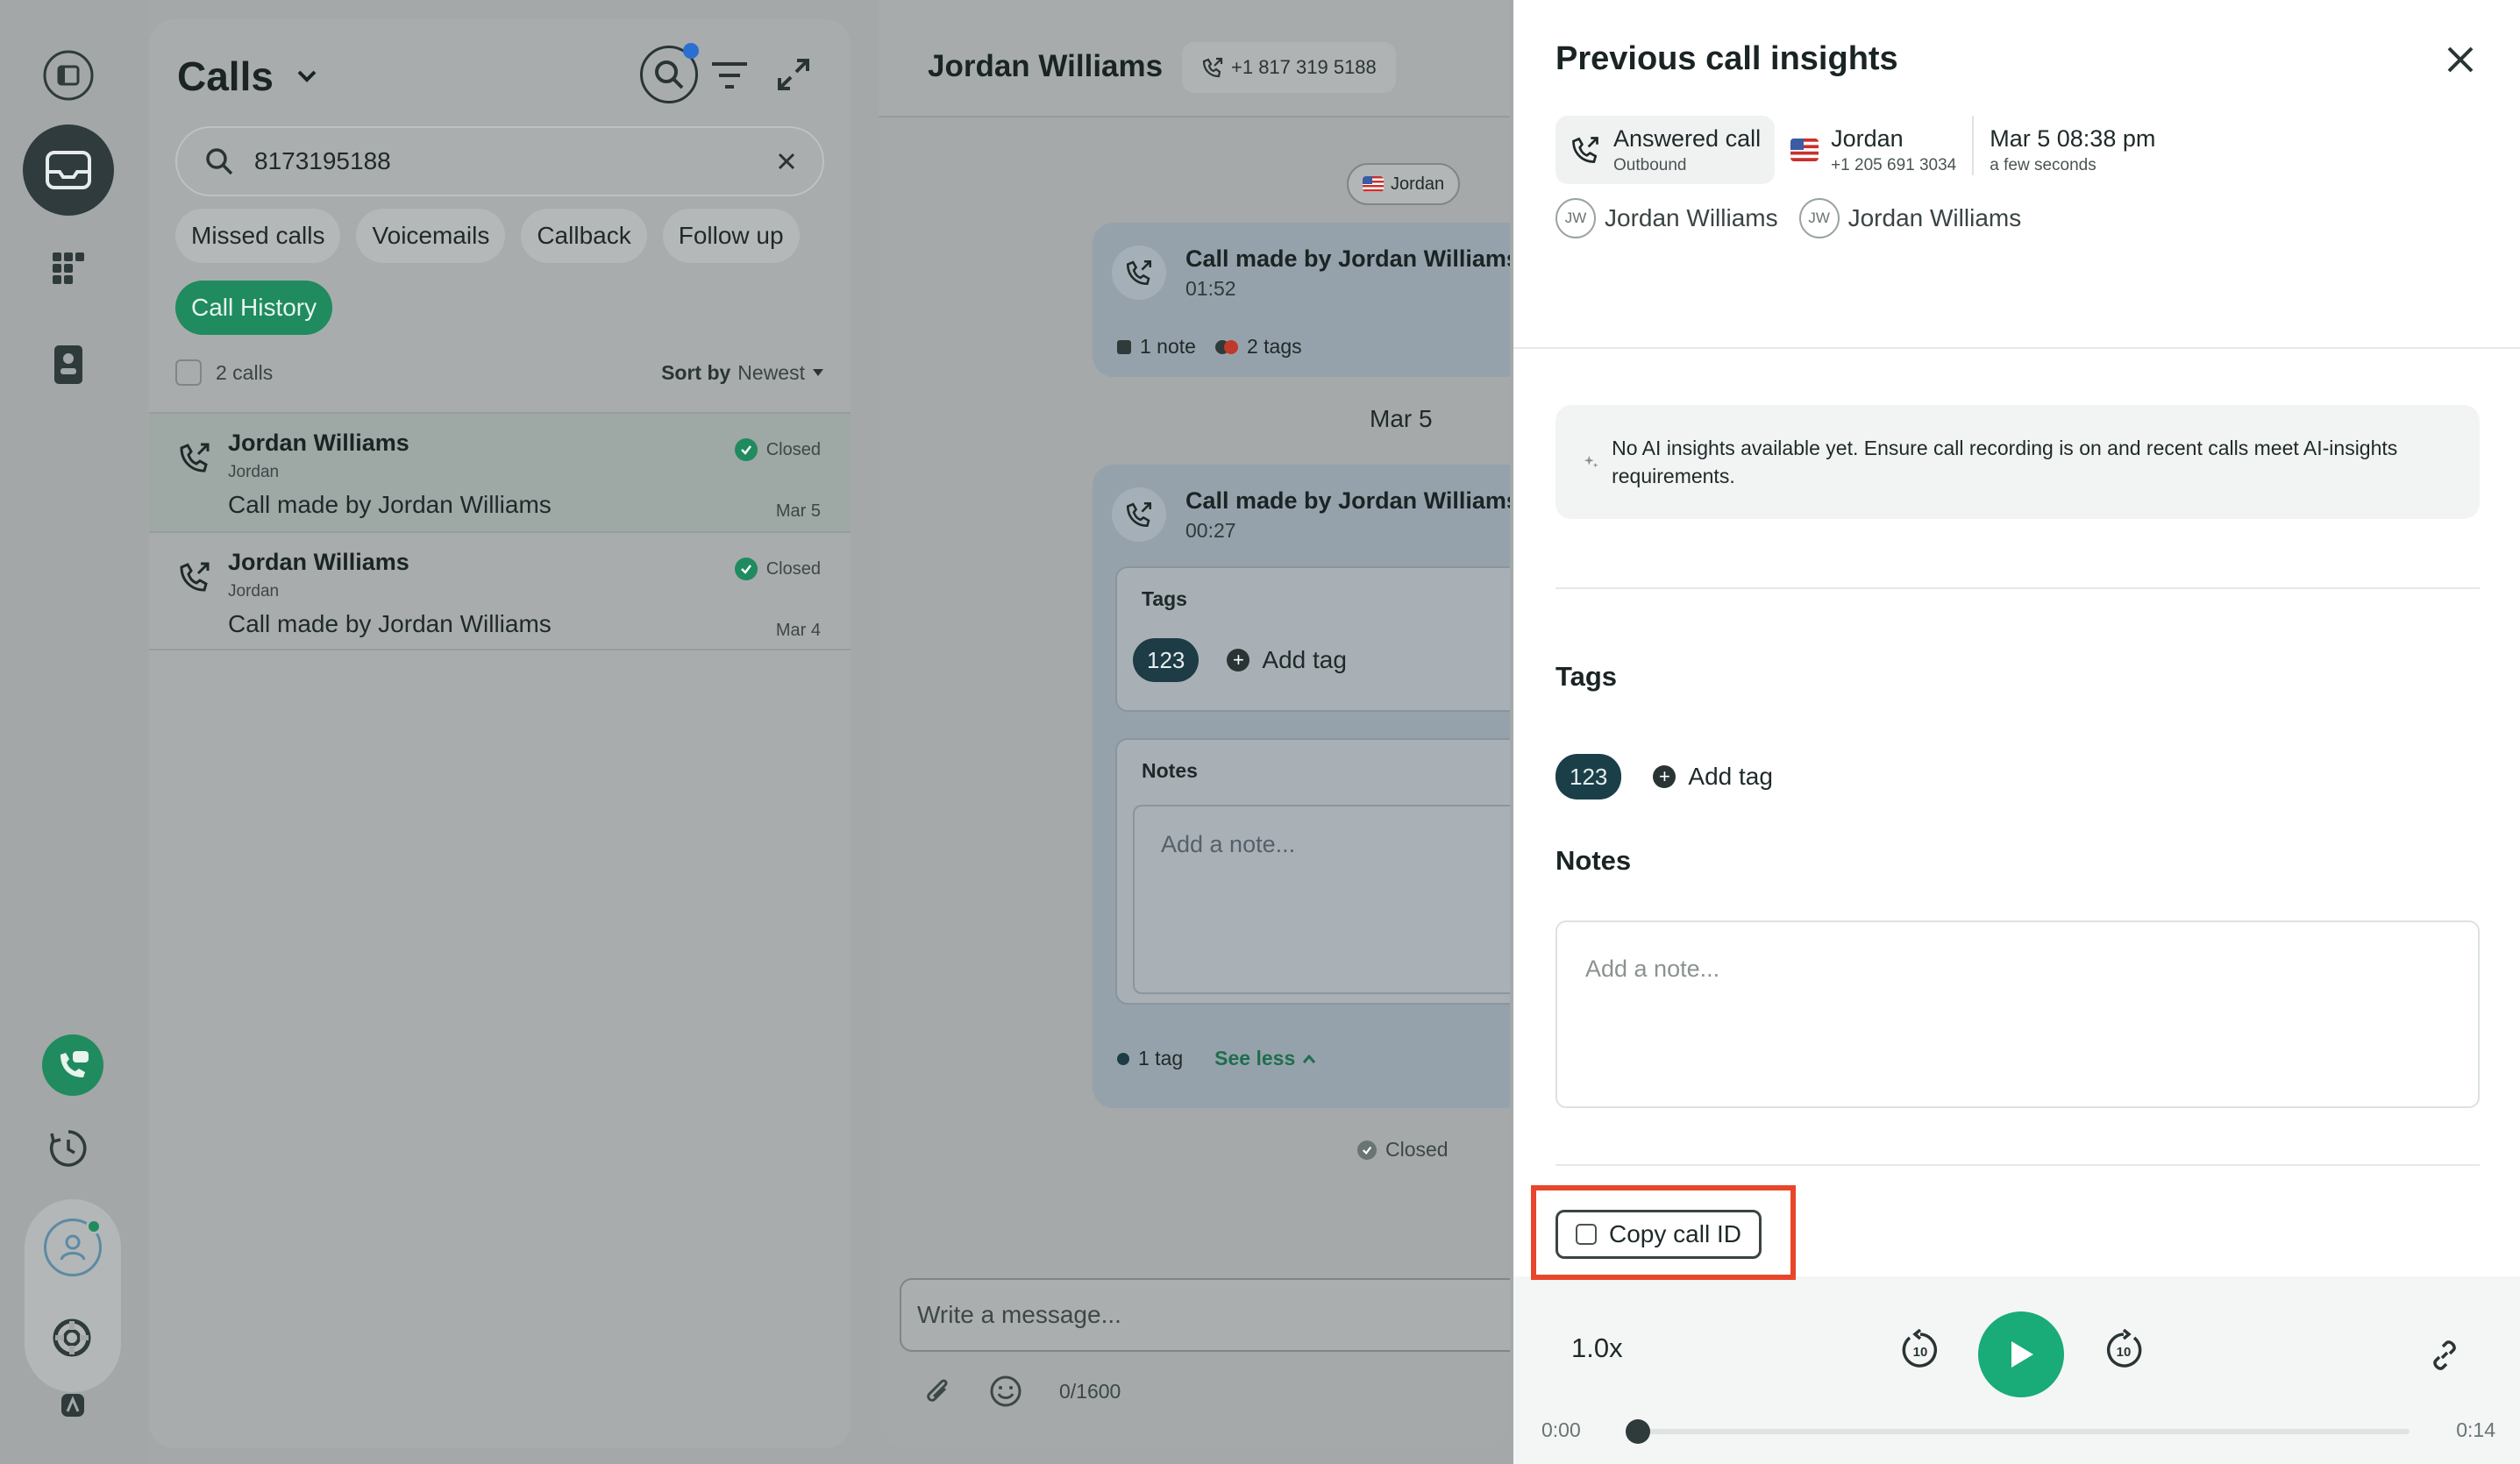 The image size is (2520, 1464). What do you see at coordinates (2019, 1431) in the screenshot?
I see `progress-track` at bounding box center [2019, 1431].